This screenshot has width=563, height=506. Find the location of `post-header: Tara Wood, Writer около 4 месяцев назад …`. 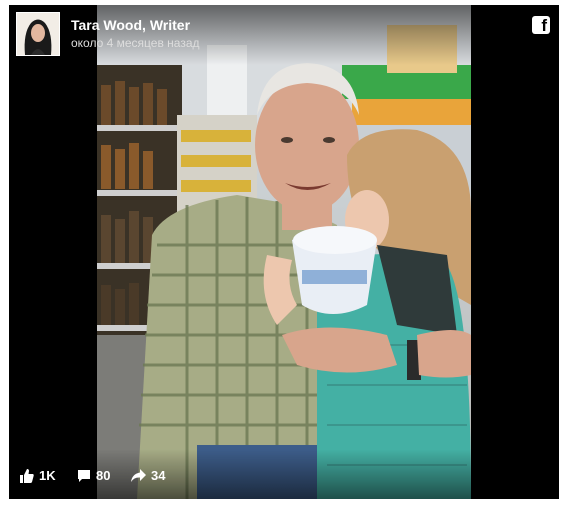

post-header: Tara Wood, Writer около 4 месяцев назад … is located at coordinates (284, 35).